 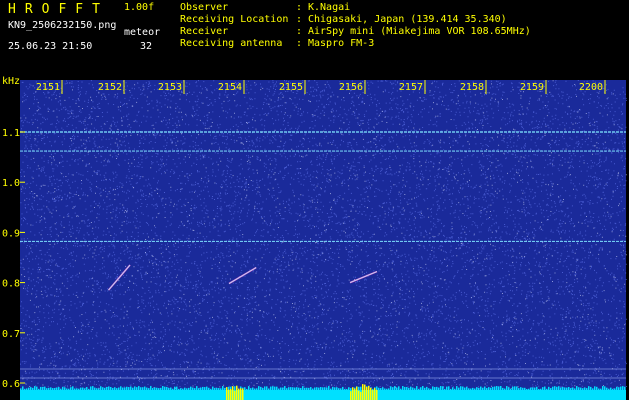 What do you see at coordinates (299, 31) in the screenshot?
I see `receiver-colon: :` at bounding box center [299, 31].